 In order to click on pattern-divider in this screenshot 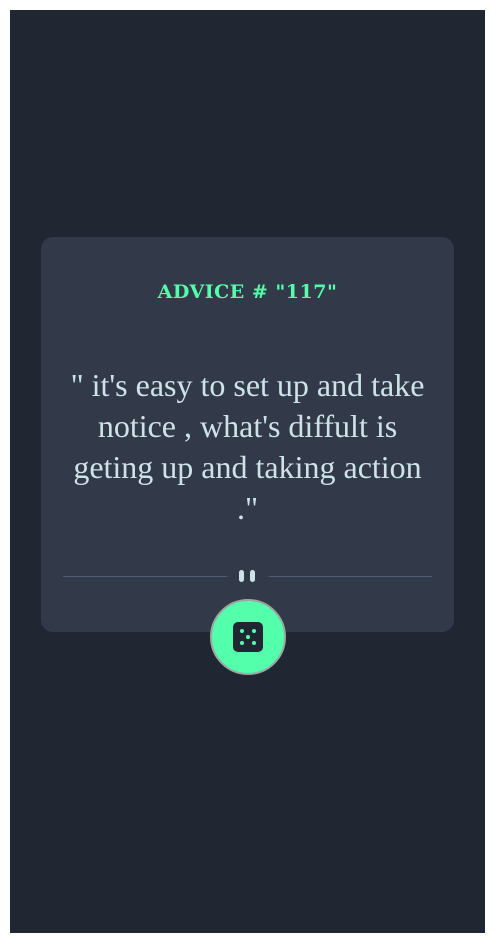, I will do `click(247, 576)`.